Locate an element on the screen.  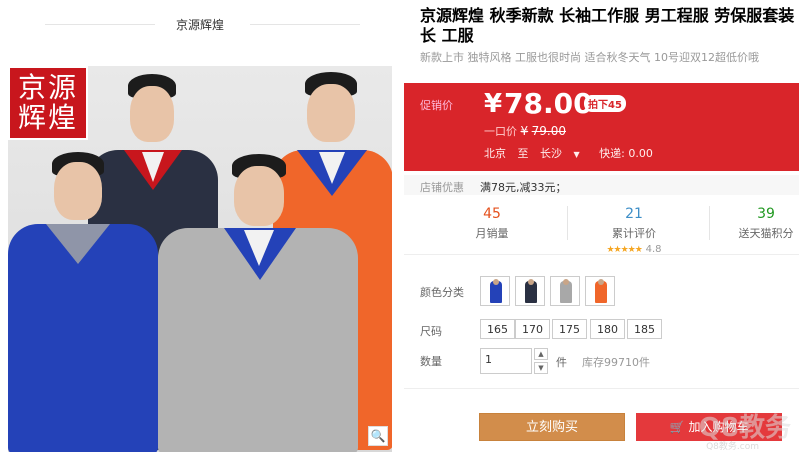
original-price: 一口价 ¥ 79.00 is located at coordinates (525, 131).